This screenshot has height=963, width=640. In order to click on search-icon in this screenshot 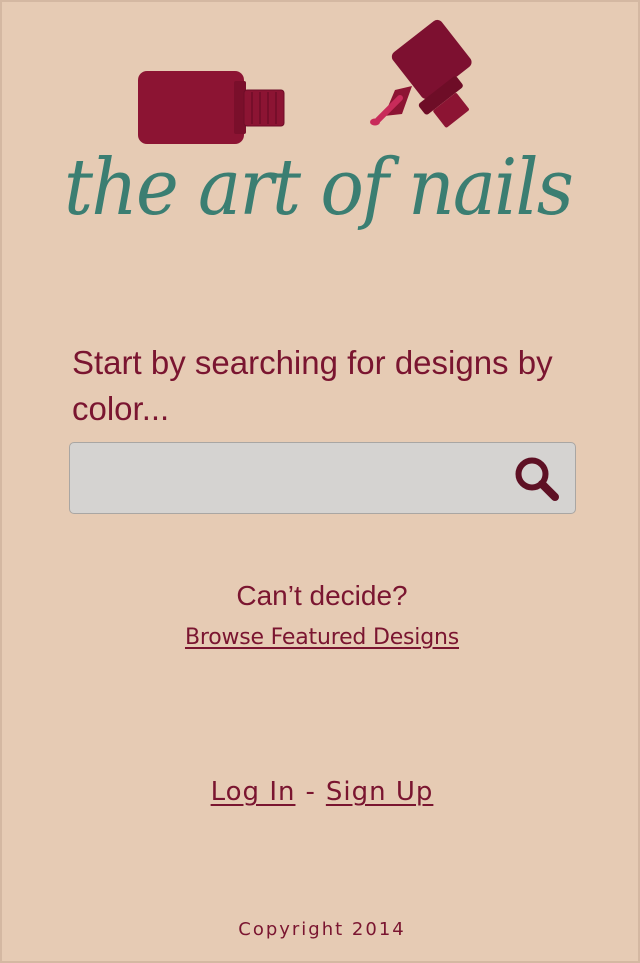, I will do `click(537, 479)`.